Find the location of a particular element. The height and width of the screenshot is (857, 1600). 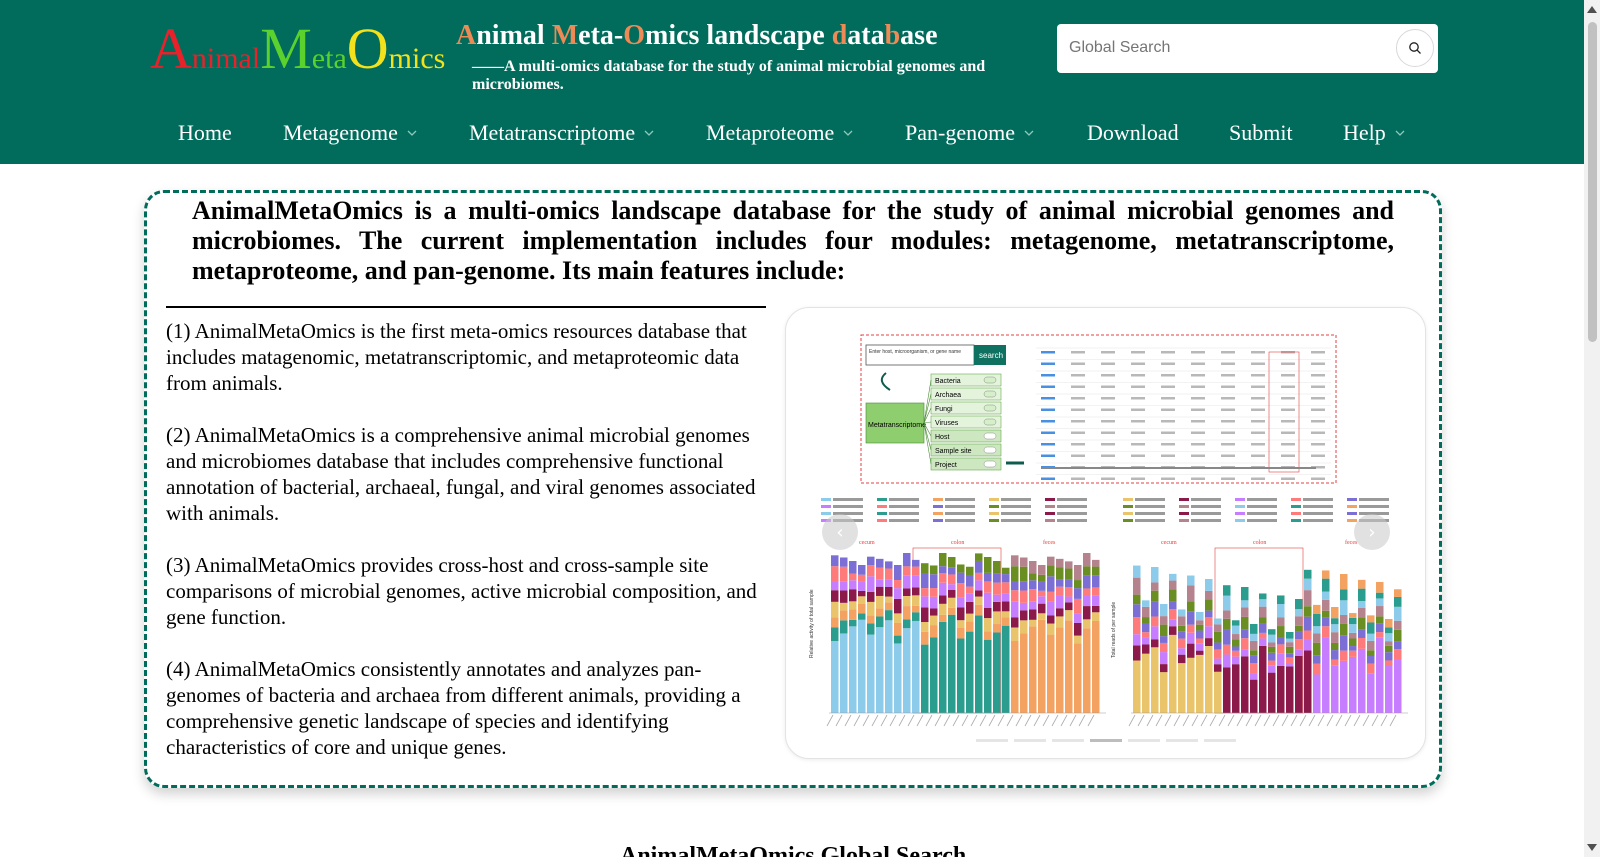

svg-text: Archaea is located at coordinates (948, 395).